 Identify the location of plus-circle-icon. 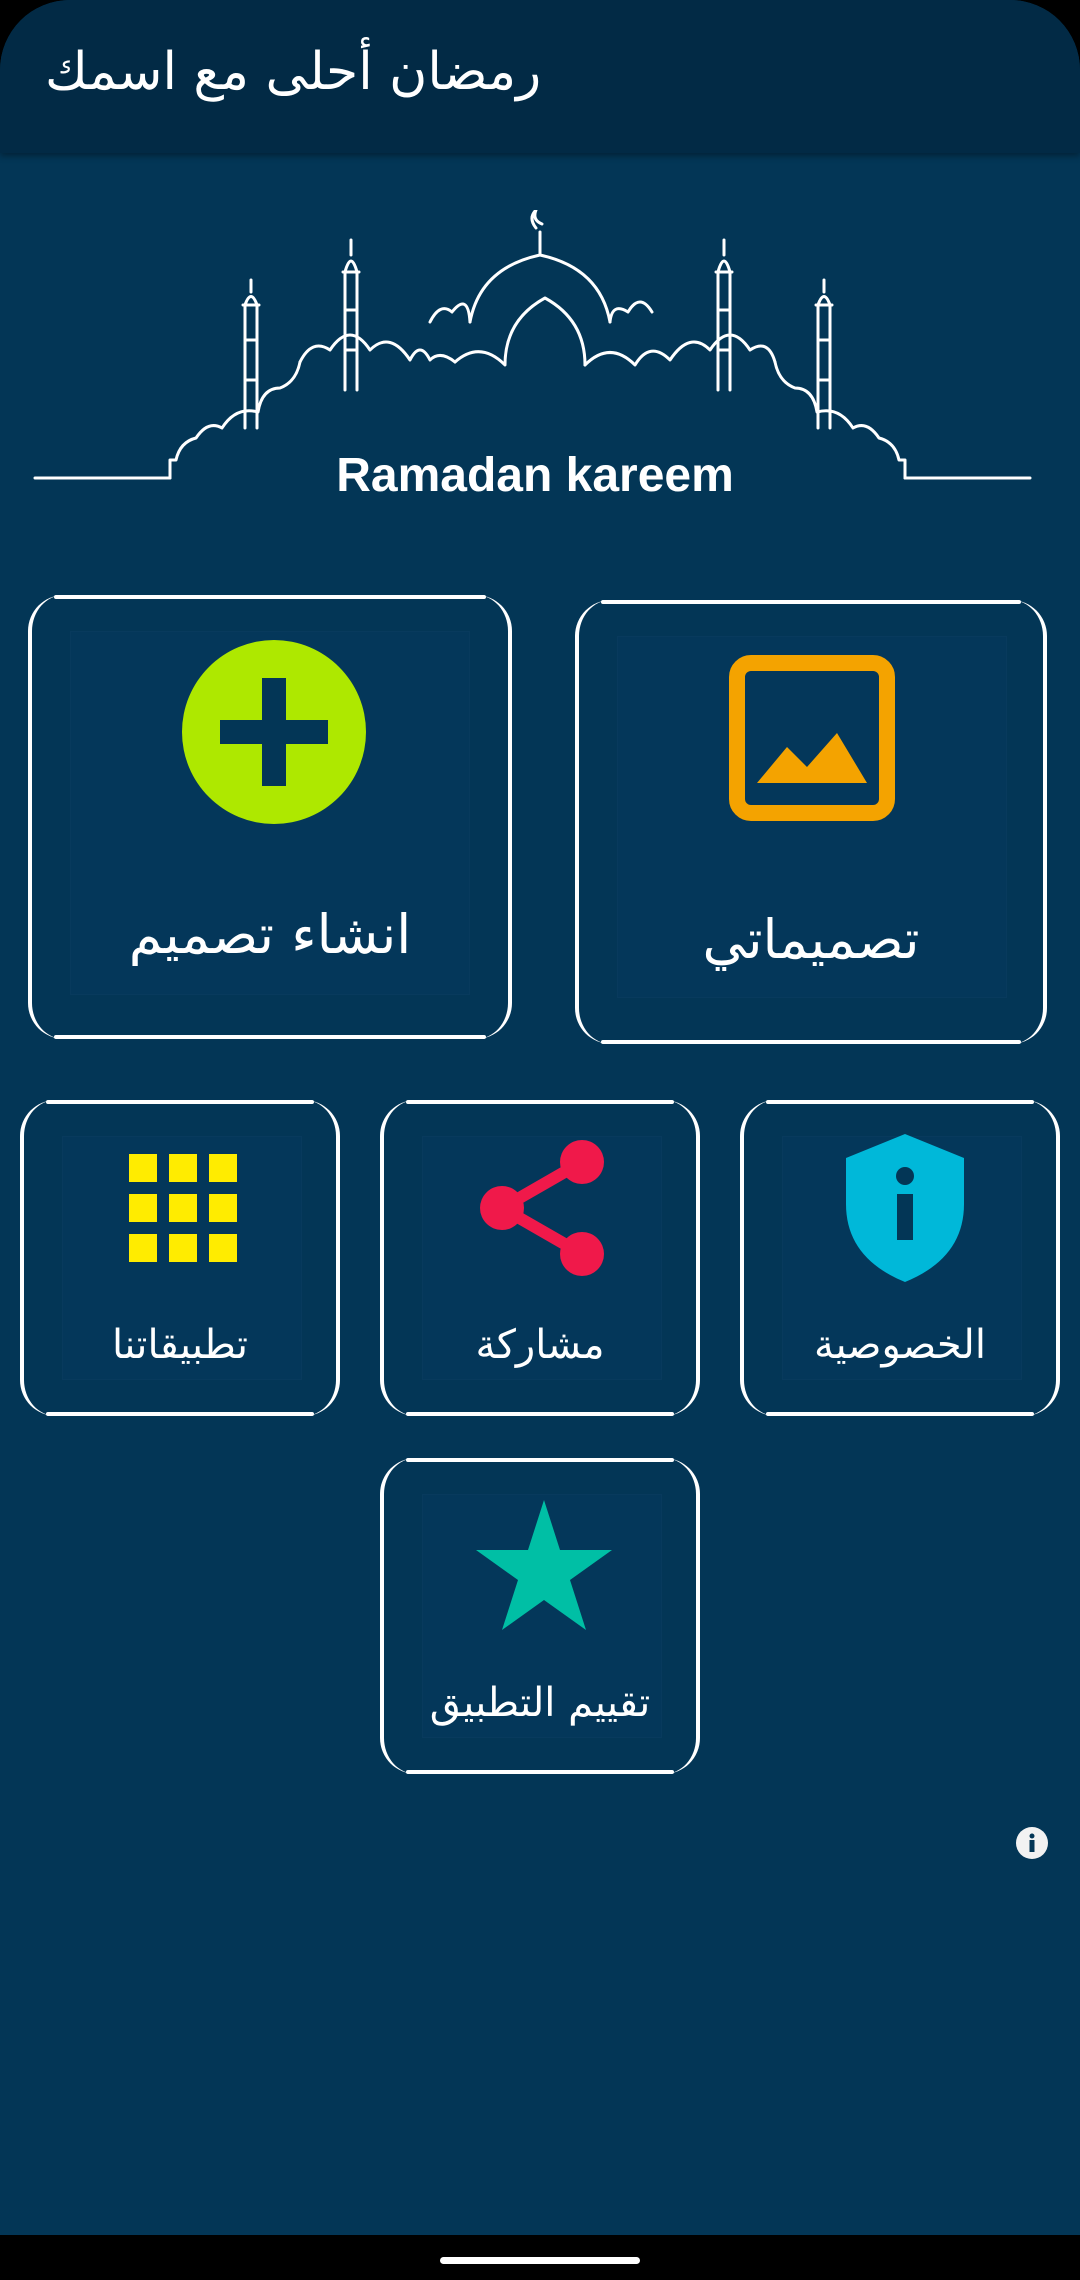
(274, 732).